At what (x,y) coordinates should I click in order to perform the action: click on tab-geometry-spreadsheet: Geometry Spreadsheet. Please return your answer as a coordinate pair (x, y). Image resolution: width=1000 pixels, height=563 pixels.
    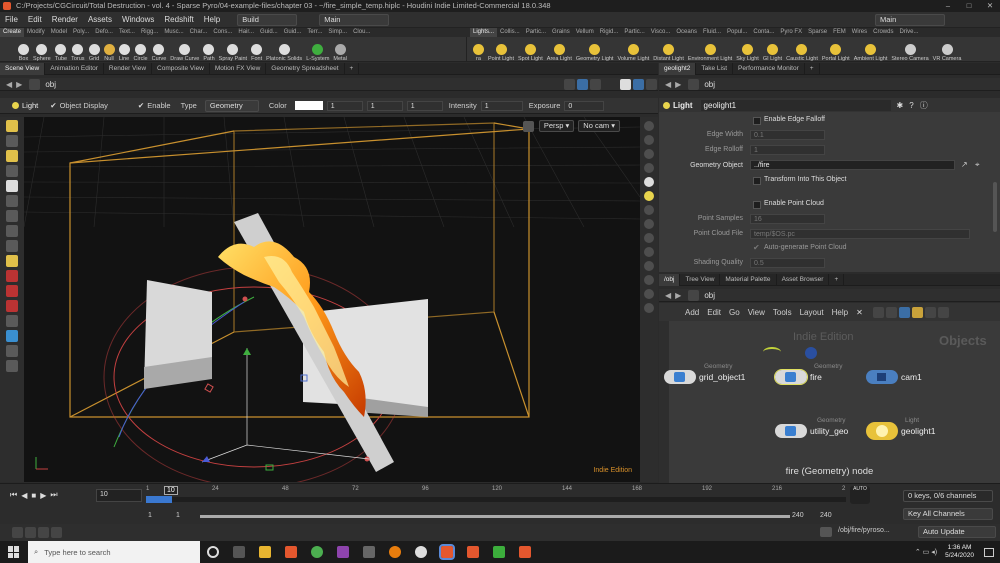
    Looking at the image, I should click on (305, 68).